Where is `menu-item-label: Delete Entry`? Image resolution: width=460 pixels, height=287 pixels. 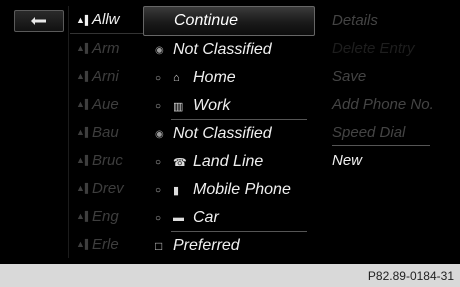 menu-item-label: Delete Entry is located at coordinates (373, 48).